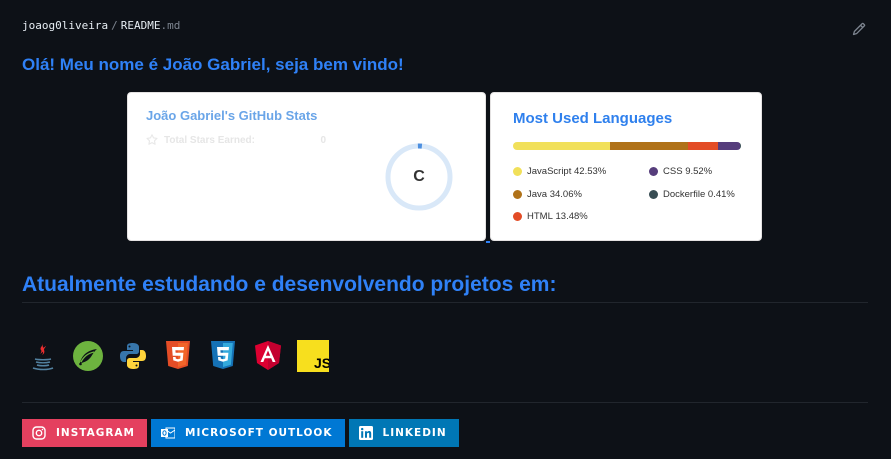 This screenshot has width=891, height=459. I want to click on star-icon, so click(152, 139).